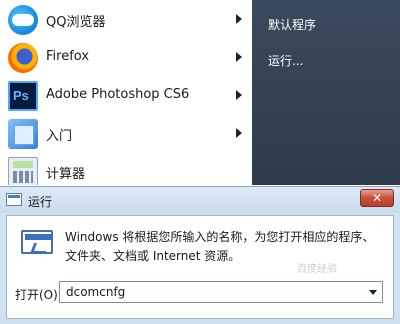 The width and height of the screenshot is (400, 324). Describe the element at coordinates (14, 199) in the screenshot. I see `run-window-icon` at that location.